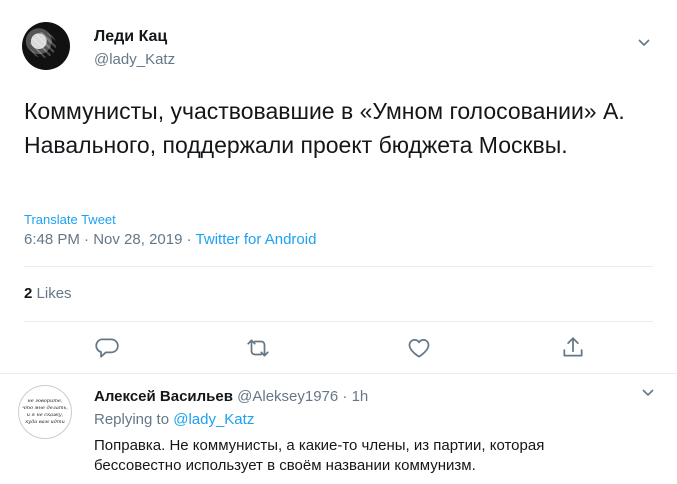 The image size is (677, 484). I want to click on replying-to-mention: @lady_Katz, so click(213, 419).